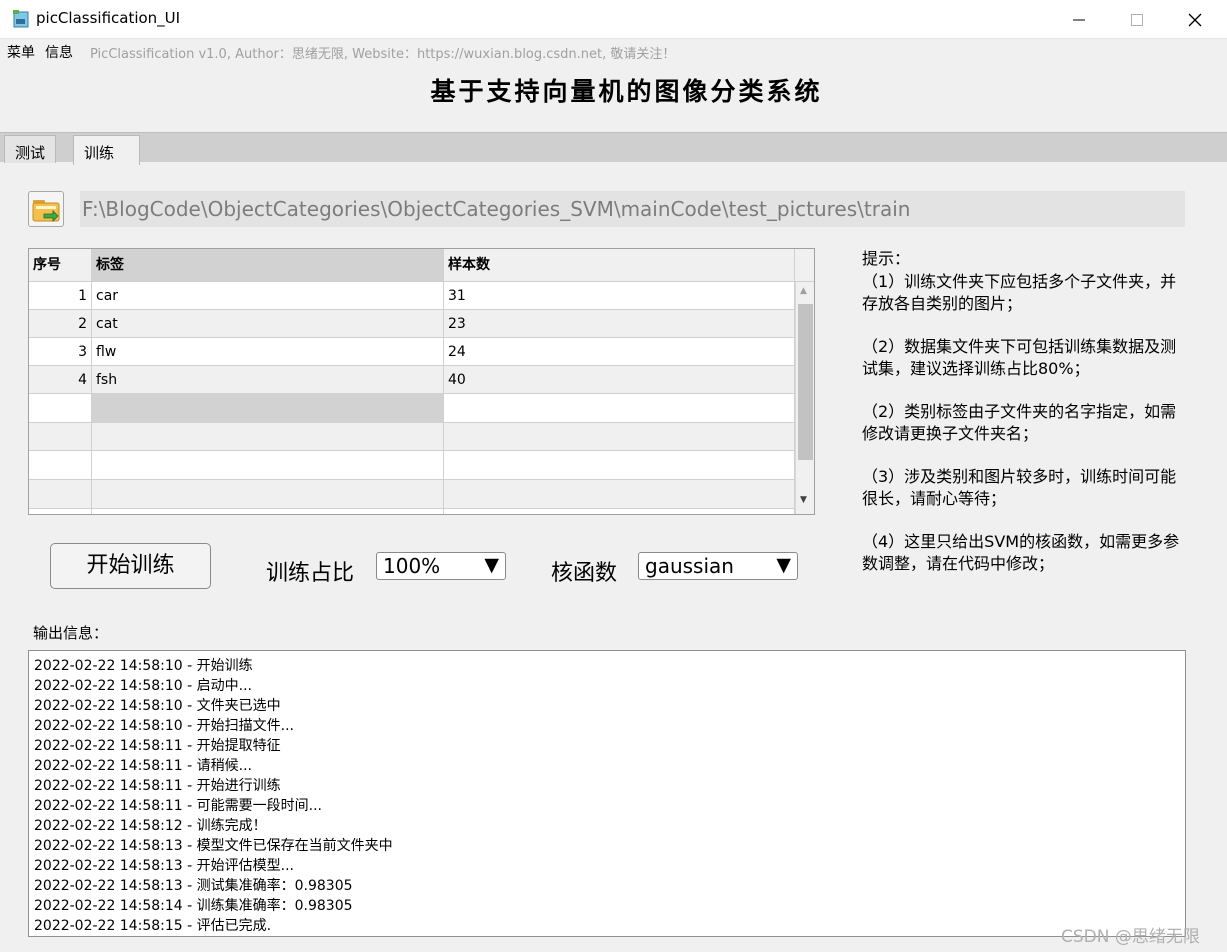 This screenshot has height=952, width=1227. I want to click on table-cell-label: fsh, so click(268, 380).